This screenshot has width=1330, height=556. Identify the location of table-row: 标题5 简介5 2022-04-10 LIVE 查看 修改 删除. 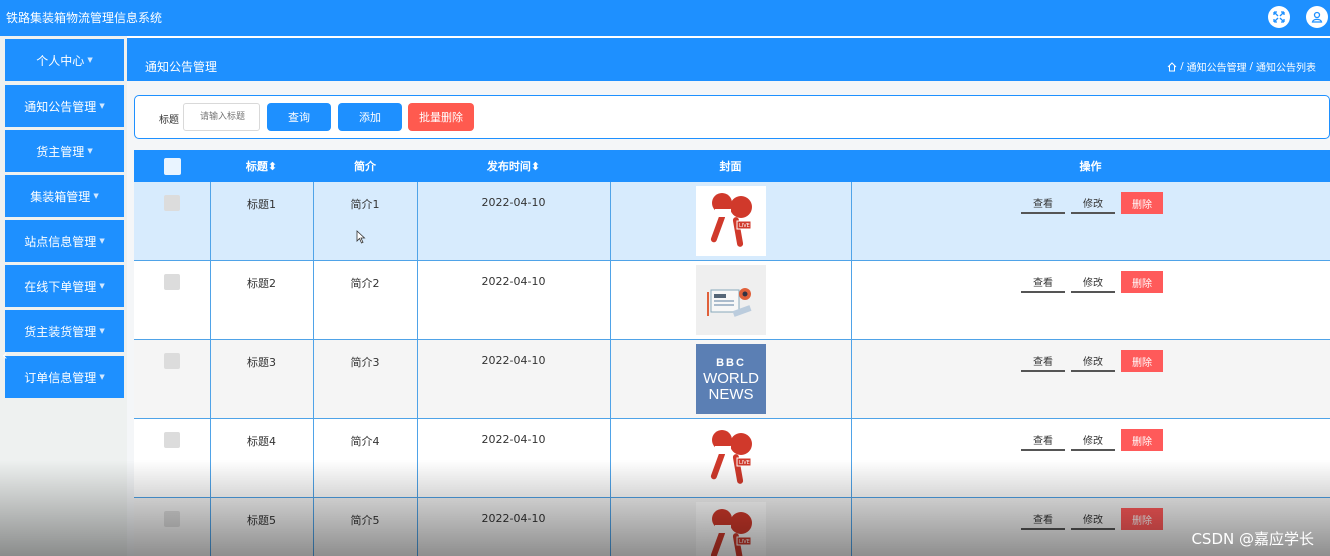
(732, 527).